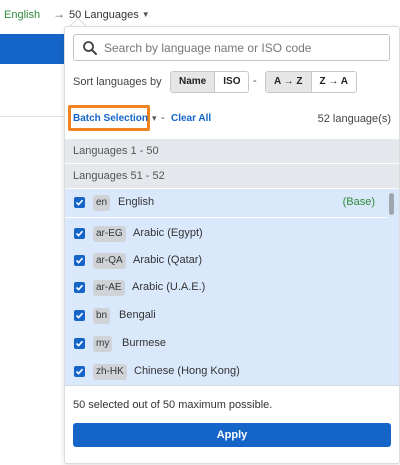  Describe the element at coordinates (226, 316) in the screenshot. I see `language-row: bn Bengali` at that location.